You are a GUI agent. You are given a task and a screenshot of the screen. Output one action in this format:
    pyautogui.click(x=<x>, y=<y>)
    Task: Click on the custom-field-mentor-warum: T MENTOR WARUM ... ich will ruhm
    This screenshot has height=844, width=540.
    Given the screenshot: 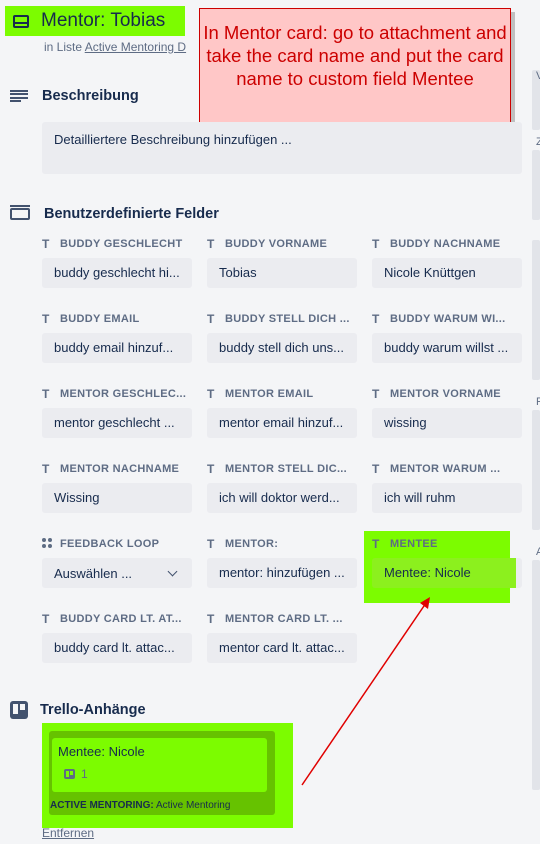 What is the action you would take?
    pyautogui.click(x=447, y=487)
    